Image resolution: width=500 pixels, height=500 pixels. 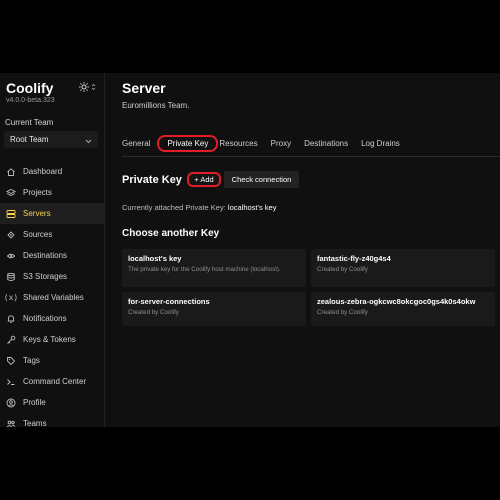 What do you see at coordinates (136, 143) in the screenshot?
I see `tab-general: General` at bounding box center [136, 143].